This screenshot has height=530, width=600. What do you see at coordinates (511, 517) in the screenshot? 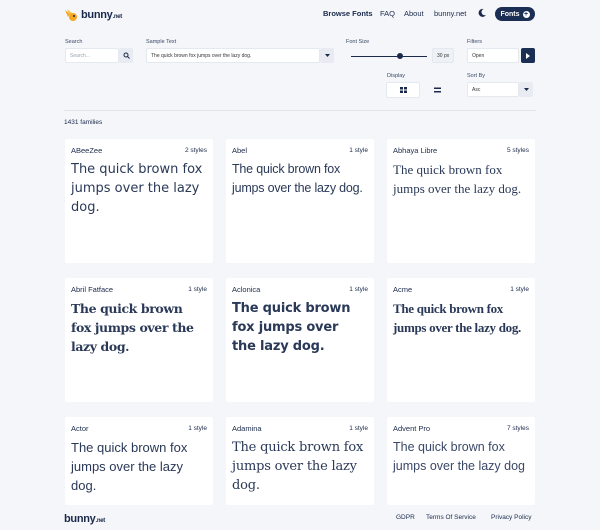
I see `footer-link-privacy: Privacy Policy` at bounding box center [511, 517].